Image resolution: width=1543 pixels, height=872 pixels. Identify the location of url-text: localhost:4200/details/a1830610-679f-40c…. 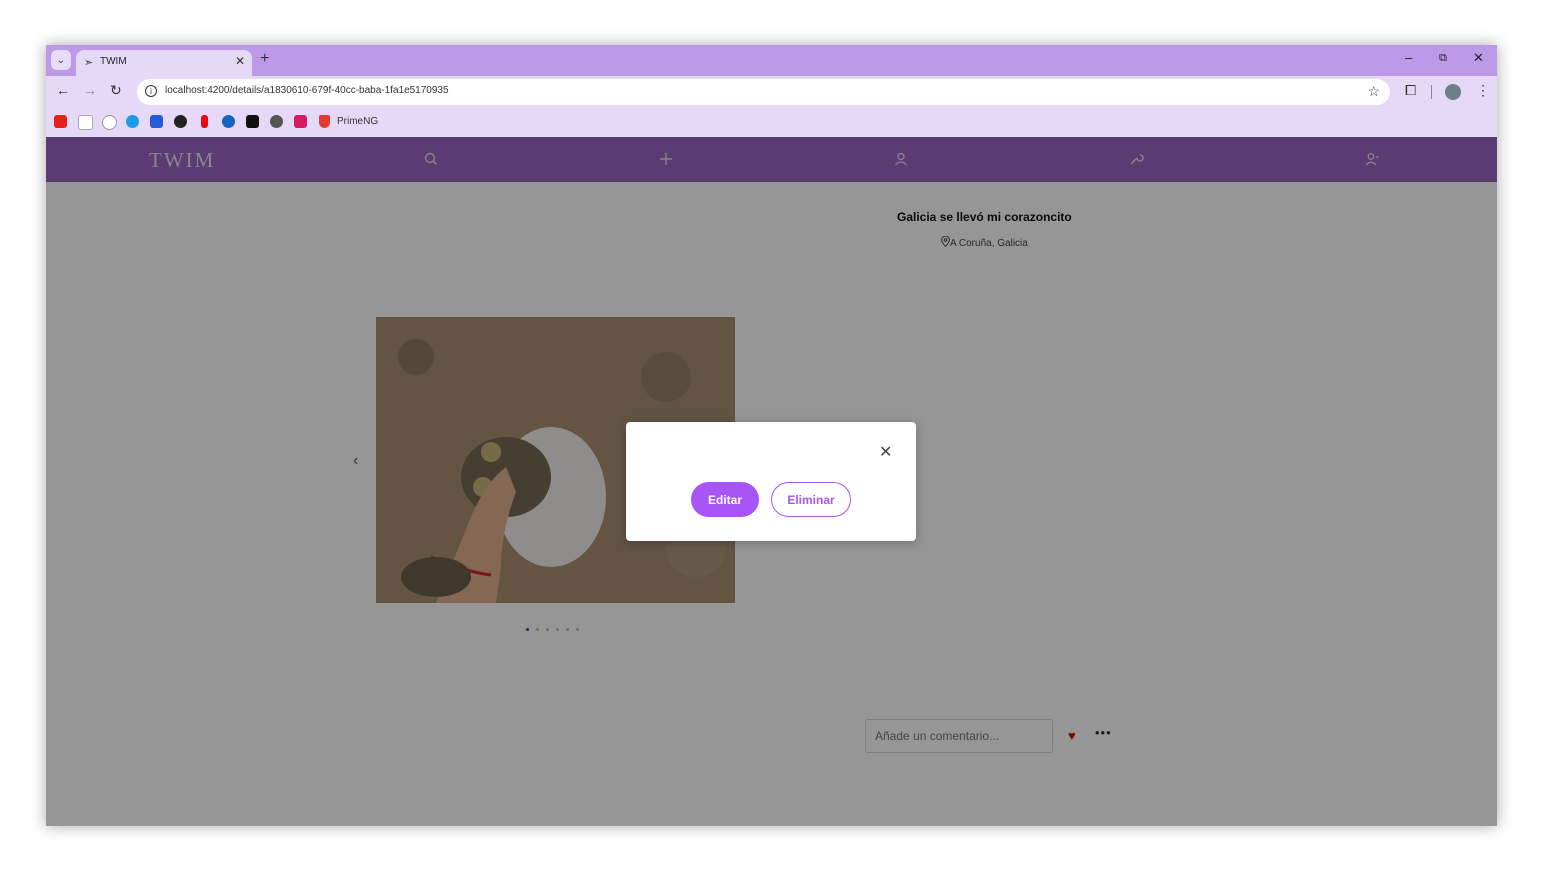
(307, 90).